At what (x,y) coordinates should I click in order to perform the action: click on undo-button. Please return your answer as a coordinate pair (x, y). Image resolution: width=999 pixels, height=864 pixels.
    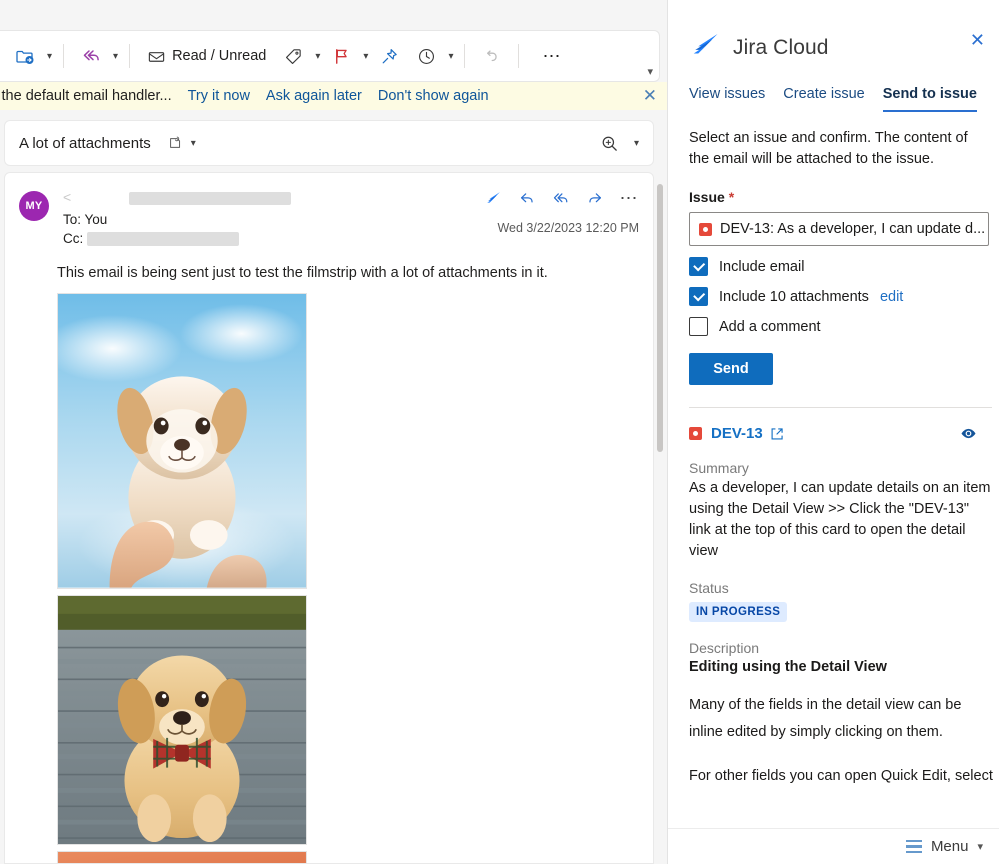
    Looking at the image, I should click on (491, 56).